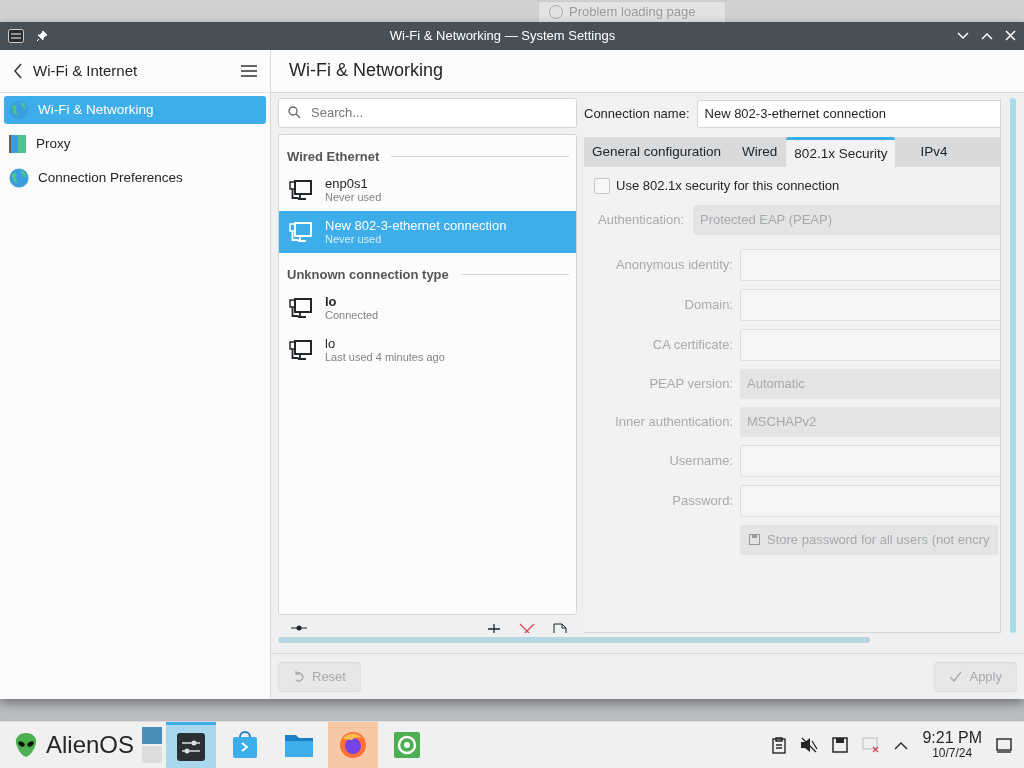 The width and height of the screenshot is (1024, 768). I want to click on export-icon, so click(560, 628).